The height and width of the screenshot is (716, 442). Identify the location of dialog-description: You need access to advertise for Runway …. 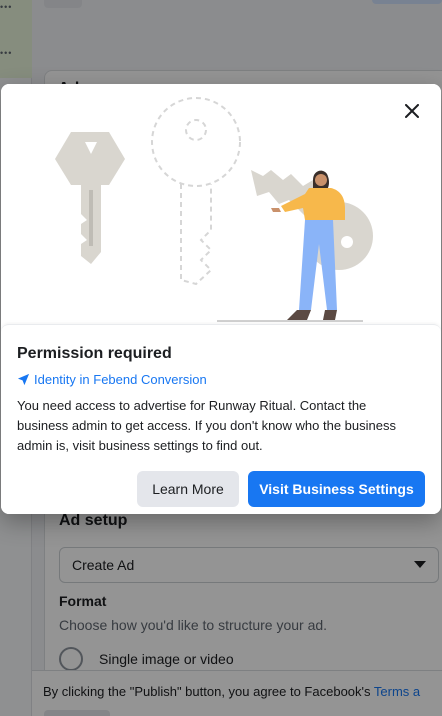
(206, 425).